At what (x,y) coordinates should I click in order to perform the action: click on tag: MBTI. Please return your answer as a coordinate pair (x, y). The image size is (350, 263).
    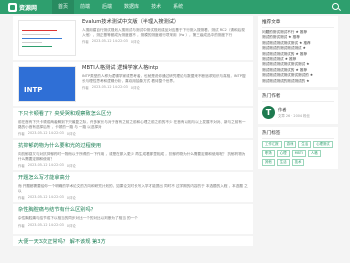
    Looking at the image, I should click on (298, 154).